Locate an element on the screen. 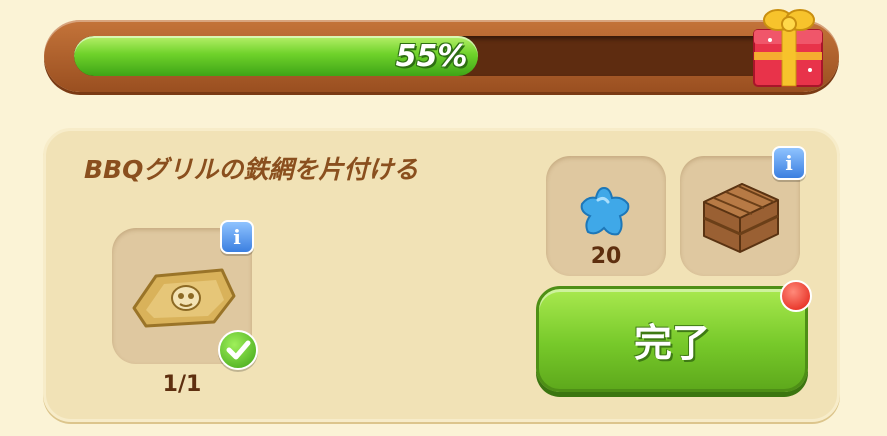 The height and width of the screenshot is (436, 887). task-title: BBQグリルの鉄網を片付ける is located at coordinates (251, 169).